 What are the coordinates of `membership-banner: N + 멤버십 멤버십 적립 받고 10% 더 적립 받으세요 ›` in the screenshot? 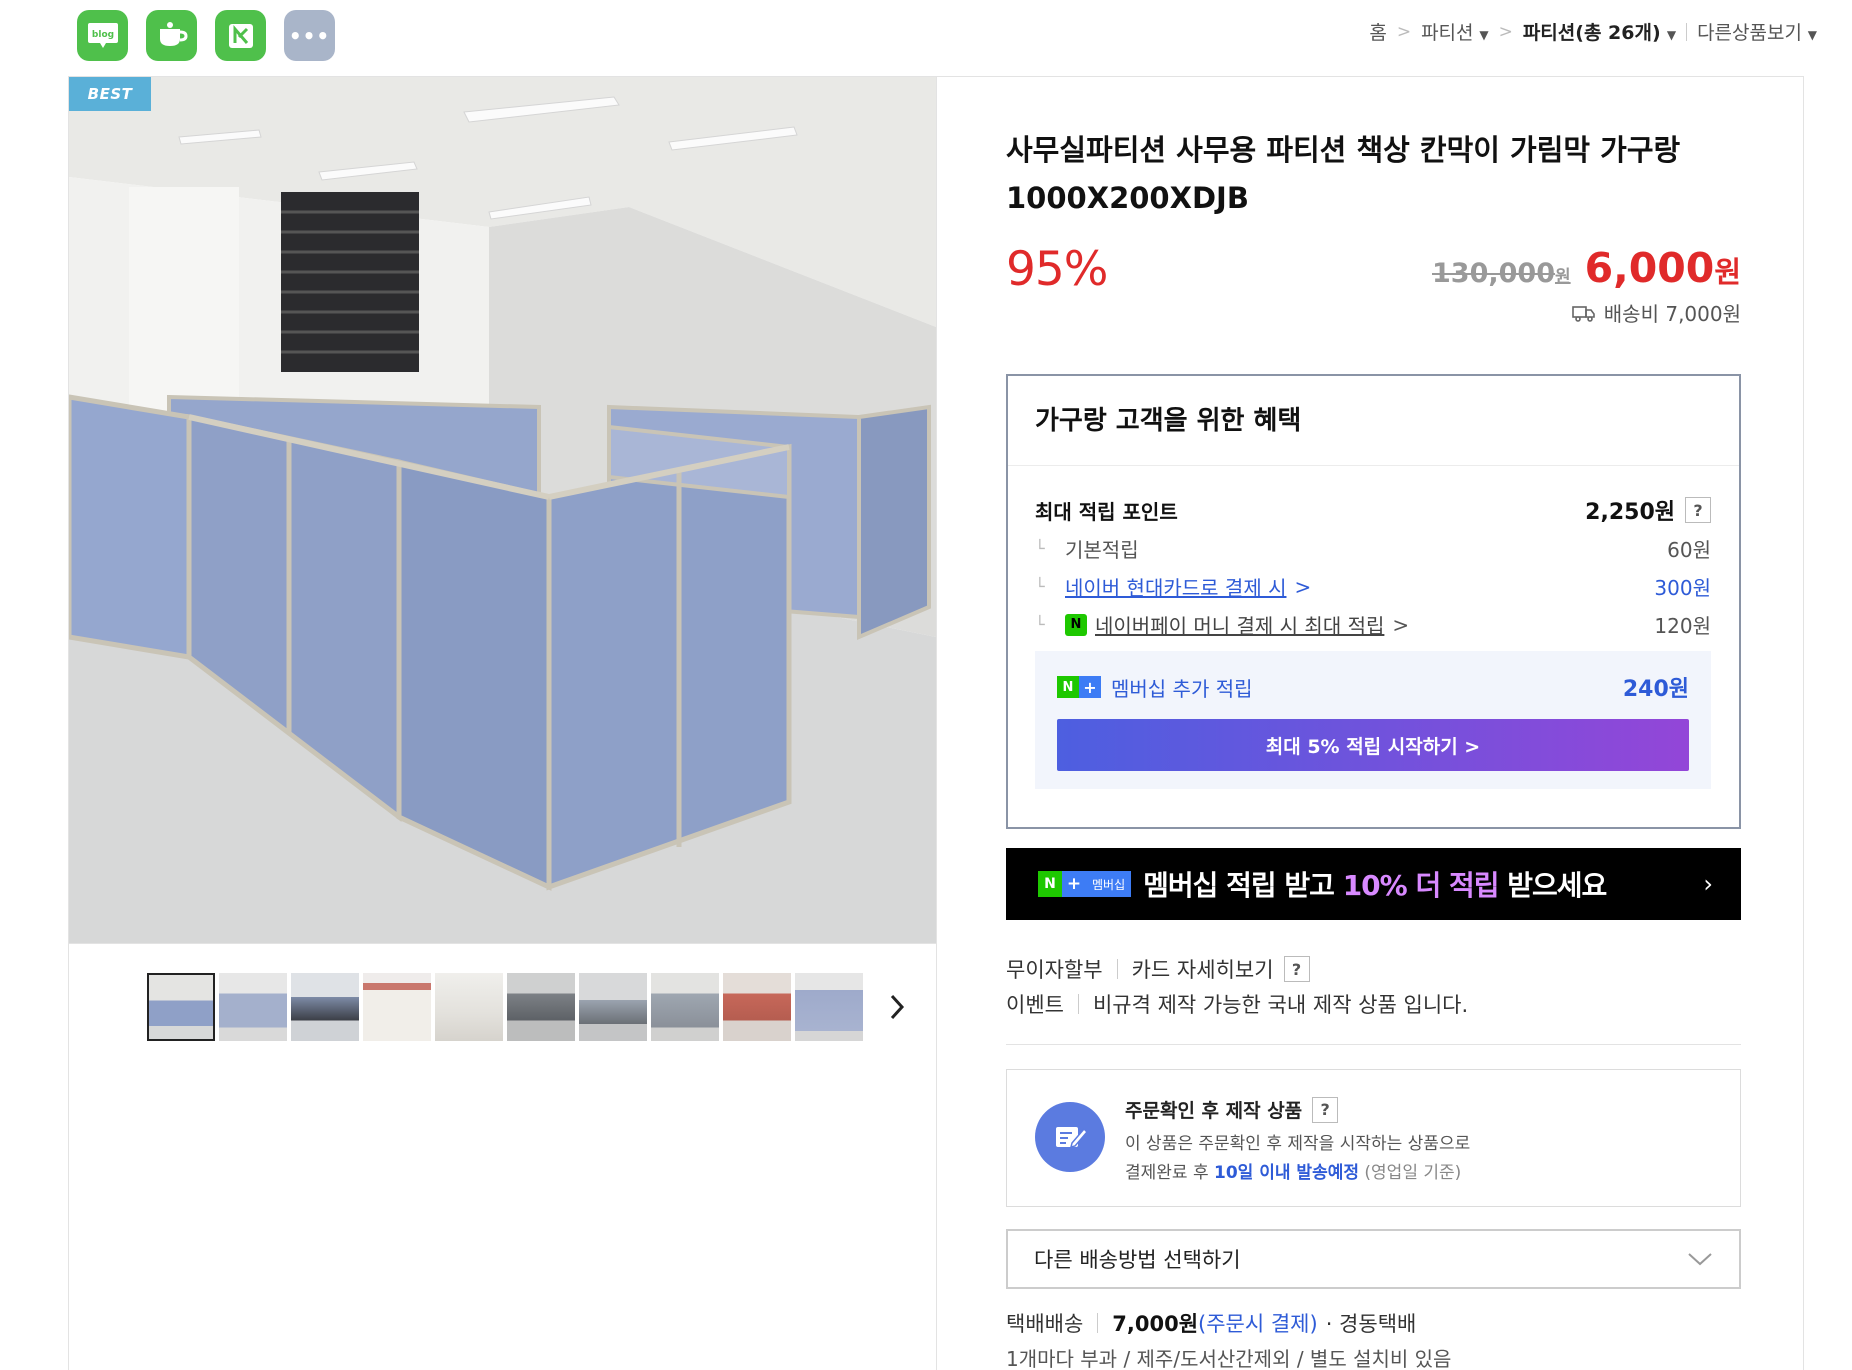 It's located at (1373, 884).